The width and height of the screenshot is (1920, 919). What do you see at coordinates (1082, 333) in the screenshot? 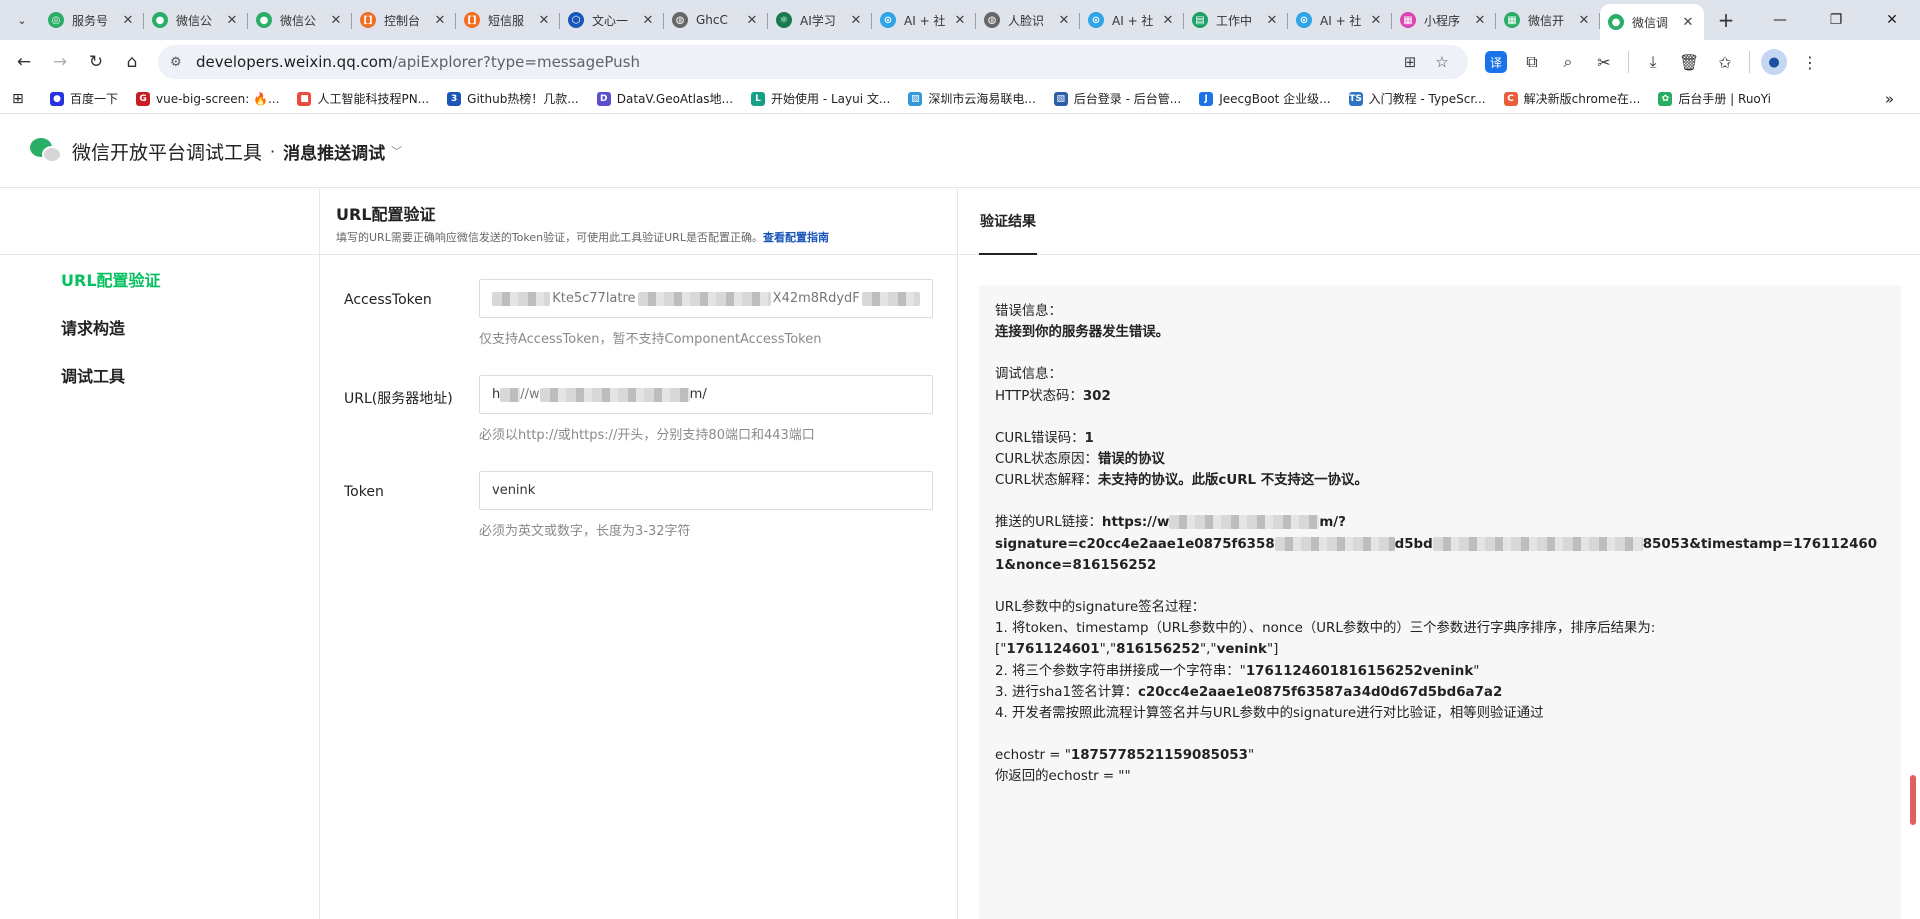
I see `error-message-text: 连接到你的服务器发生错误。` at bounding box center [1082, 333].